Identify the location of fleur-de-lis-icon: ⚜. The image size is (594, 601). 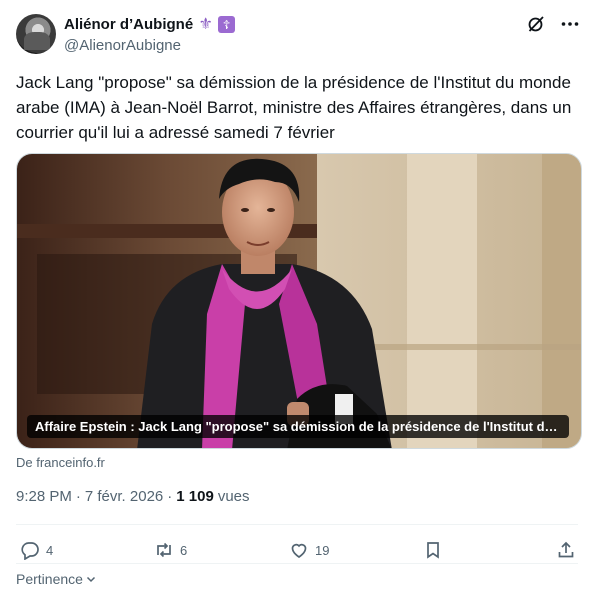
(205, 24).